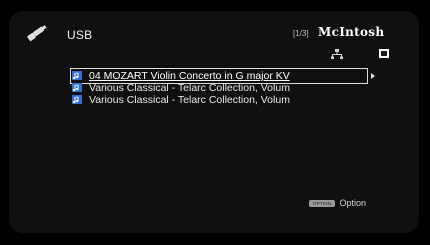  What do you see at coordinates (301, 33) in the screenshot?
I see `page-indicator: [1/3]` at bounding box center [301, 33].